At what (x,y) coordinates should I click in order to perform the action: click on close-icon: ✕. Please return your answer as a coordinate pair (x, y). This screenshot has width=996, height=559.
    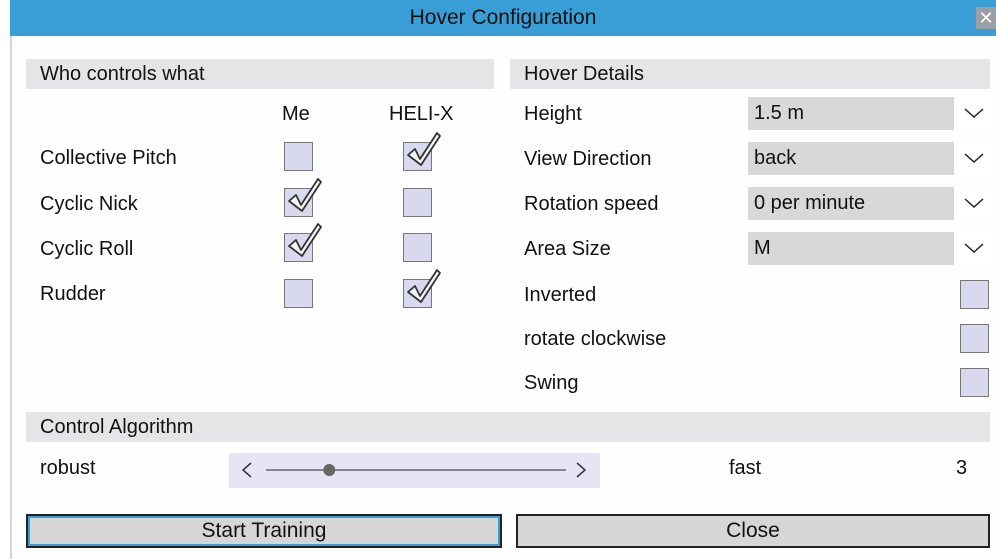
    Looking at the image, I should click on (986, 18).